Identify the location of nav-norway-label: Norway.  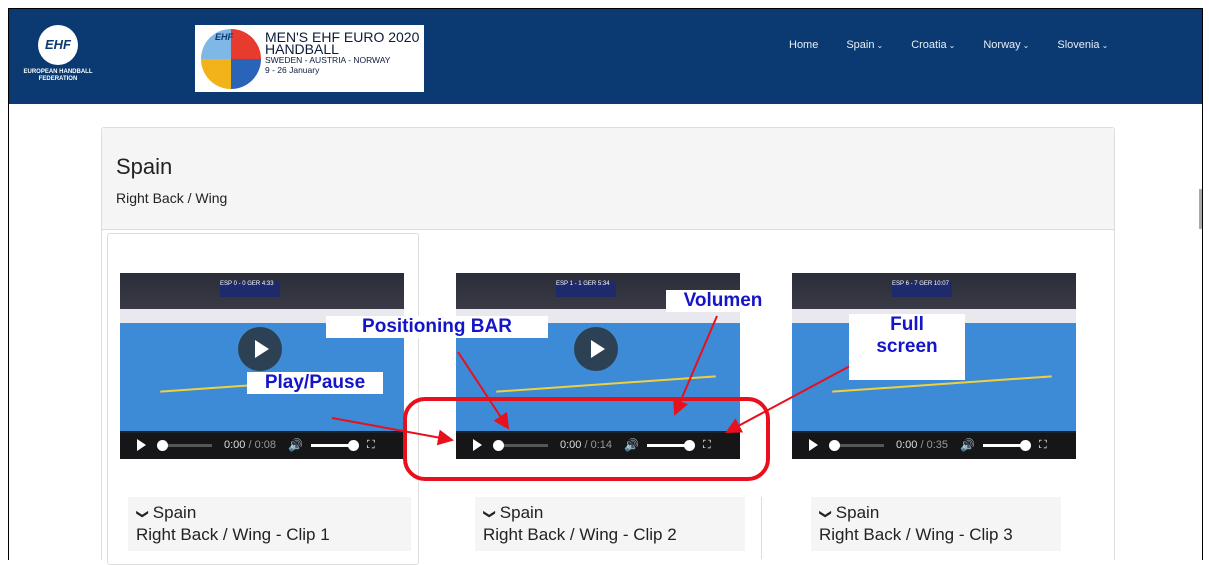
(1002, 45).